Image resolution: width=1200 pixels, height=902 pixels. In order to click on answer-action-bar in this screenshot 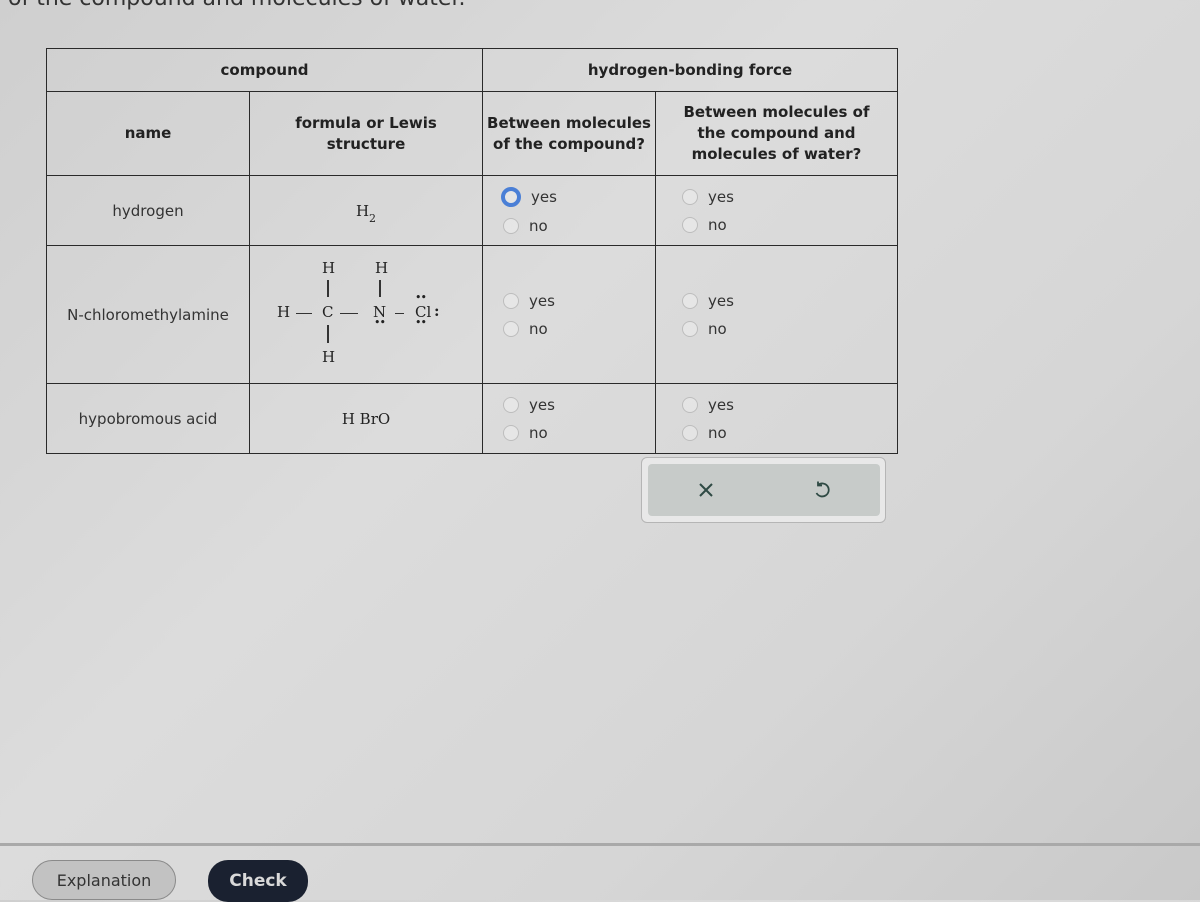, I will do `click(763, 490)`.